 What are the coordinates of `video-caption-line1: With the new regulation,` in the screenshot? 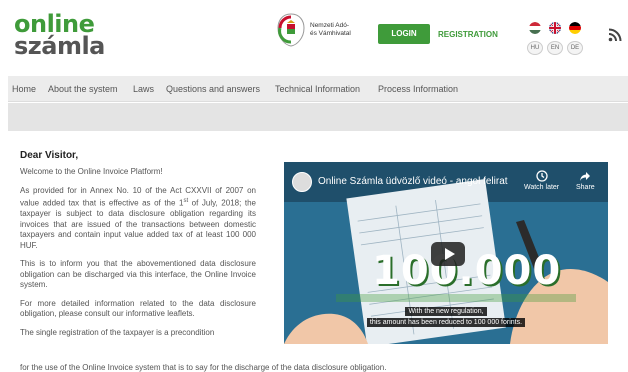 It's located at (446, 311).